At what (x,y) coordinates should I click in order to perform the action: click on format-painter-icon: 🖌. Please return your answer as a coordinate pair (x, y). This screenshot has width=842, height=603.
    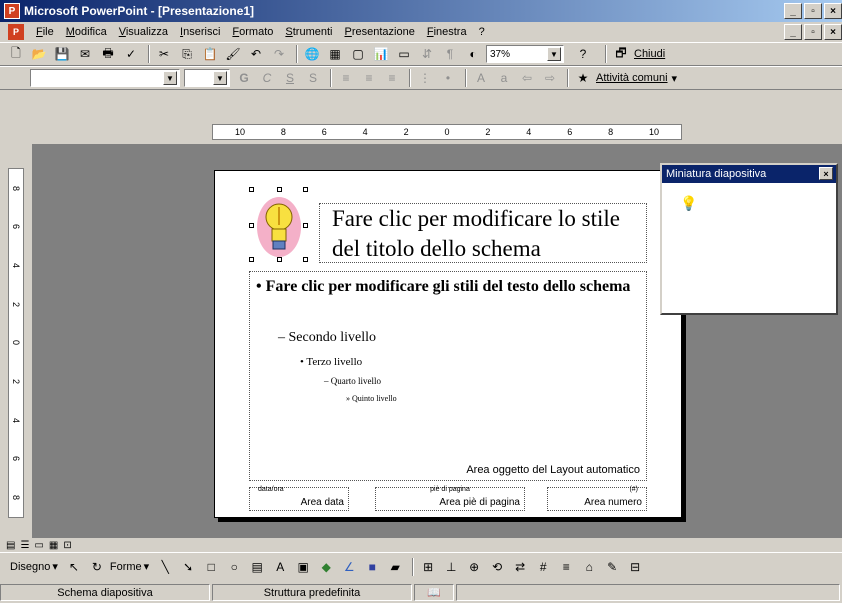
    Looking at the image, I should click on (233, 54).